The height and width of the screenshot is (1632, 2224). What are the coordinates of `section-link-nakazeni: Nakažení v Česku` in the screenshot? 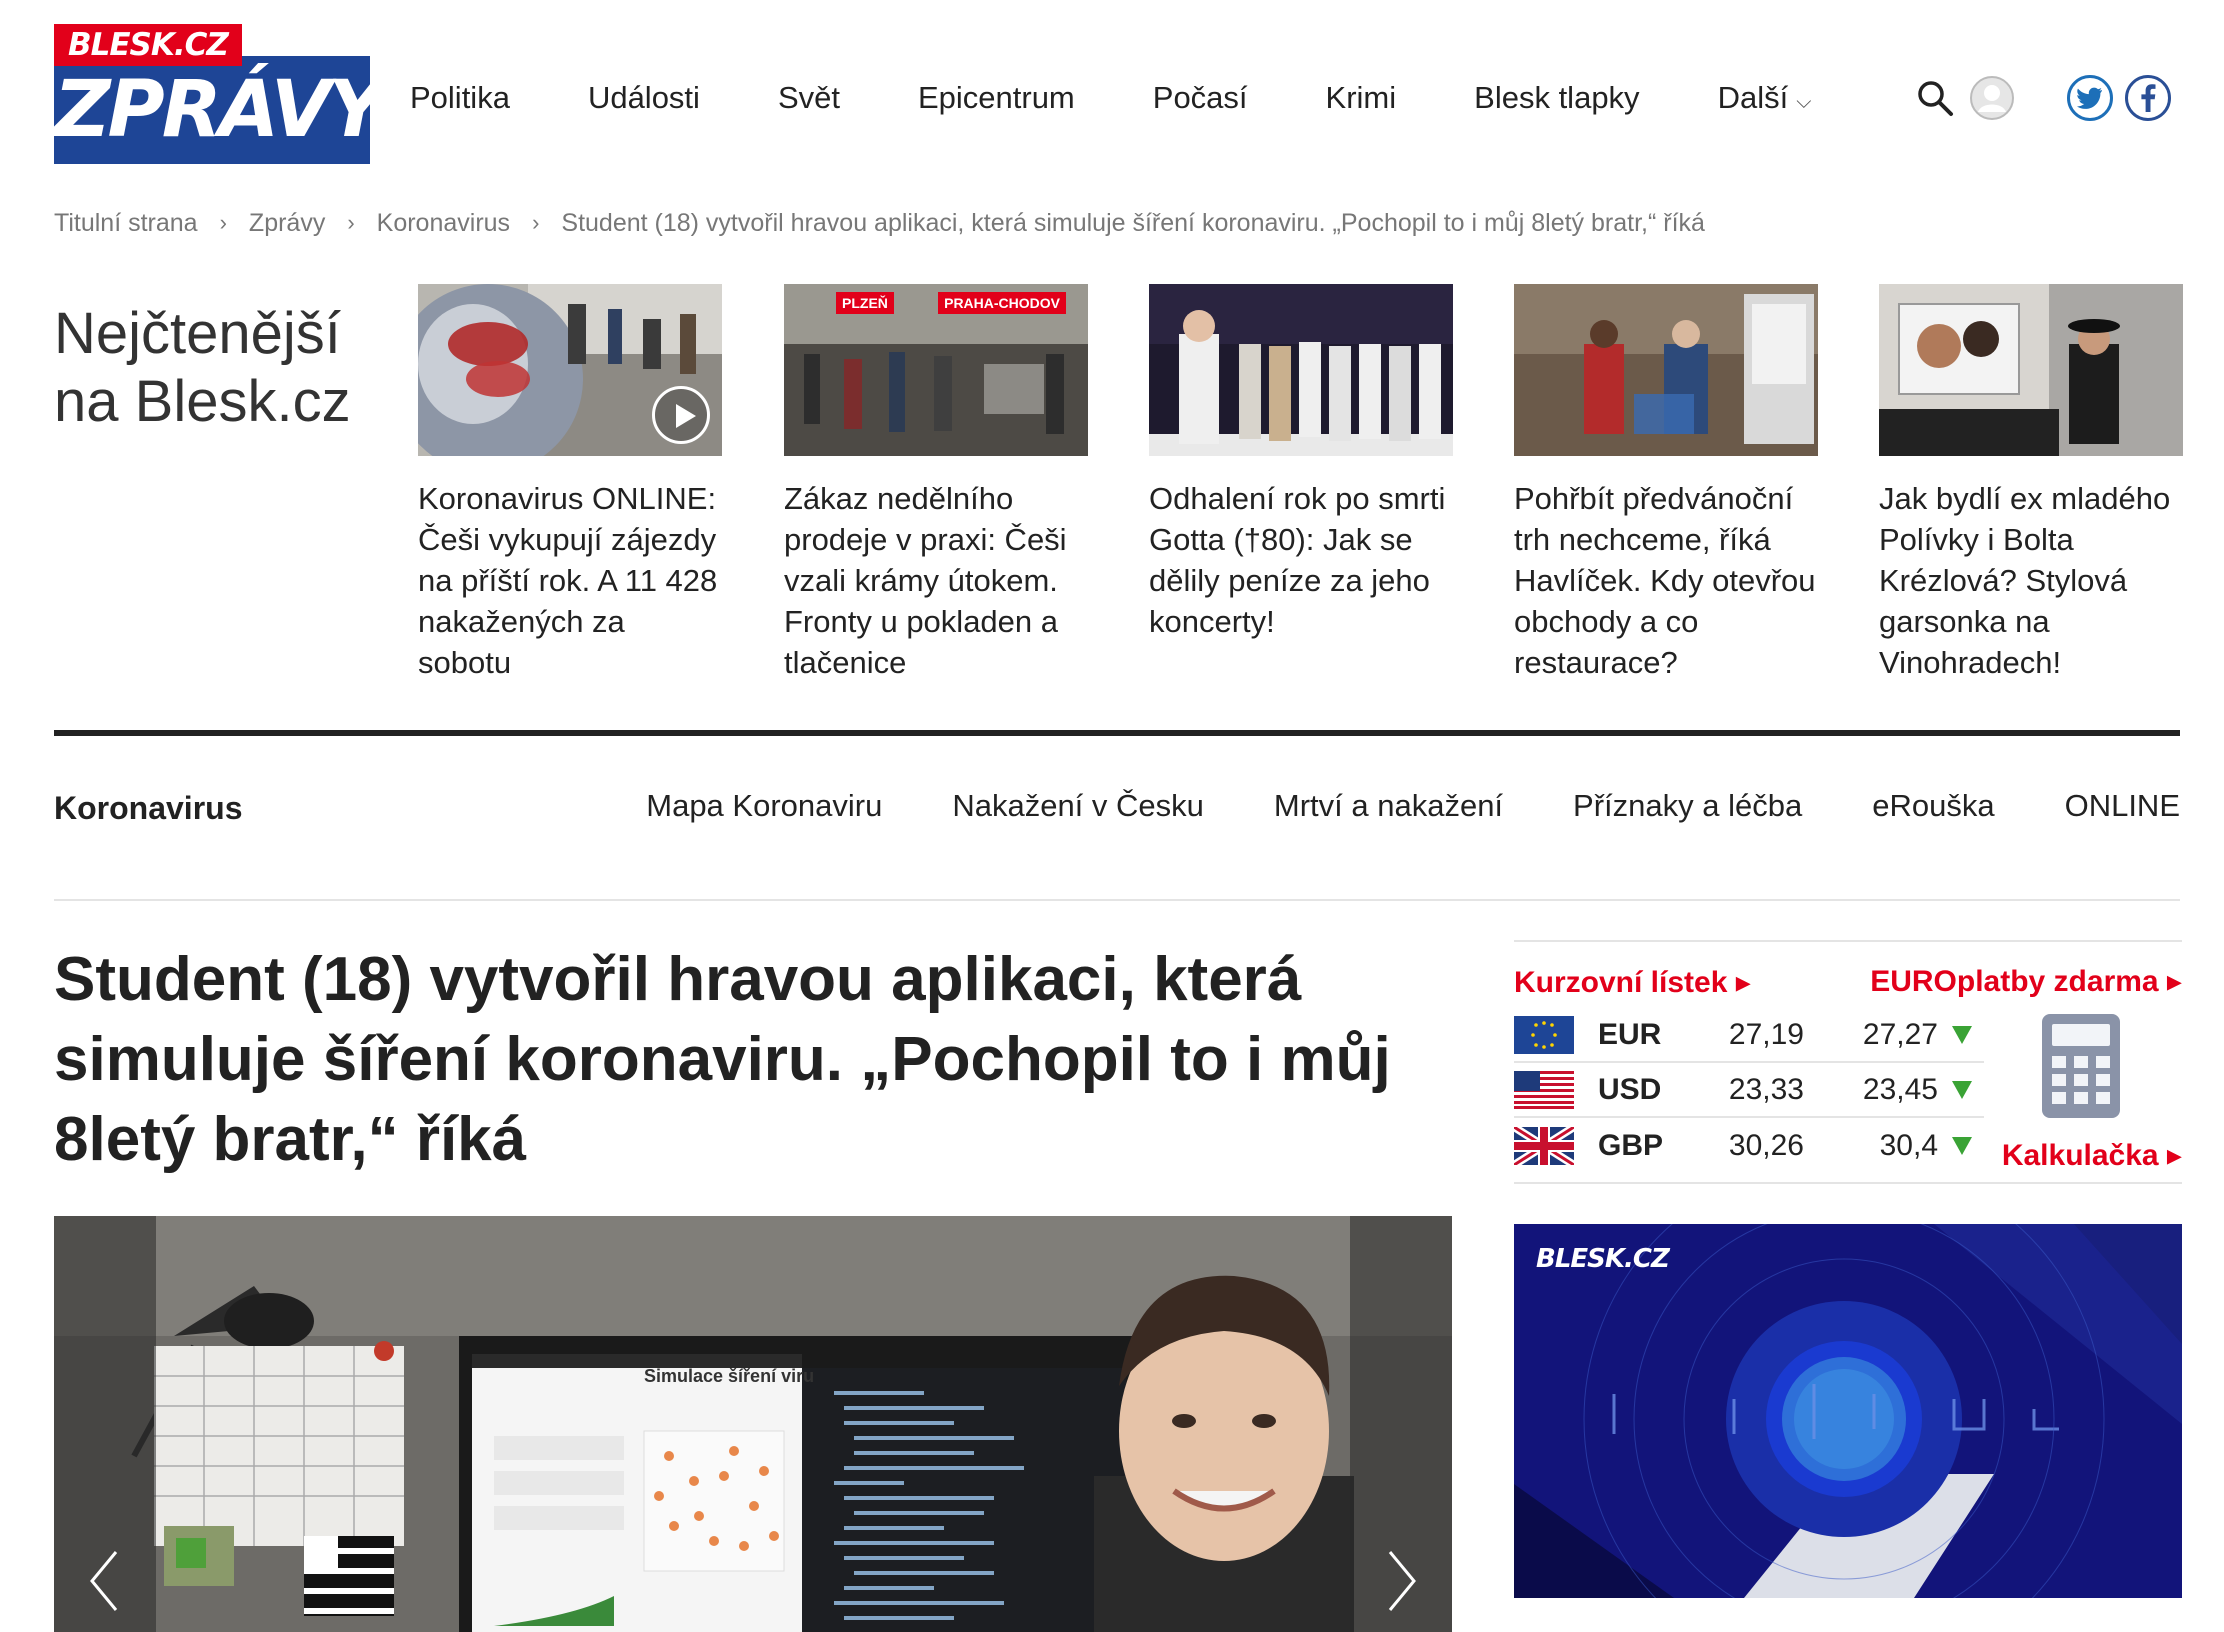 It's located at (1078, 806).